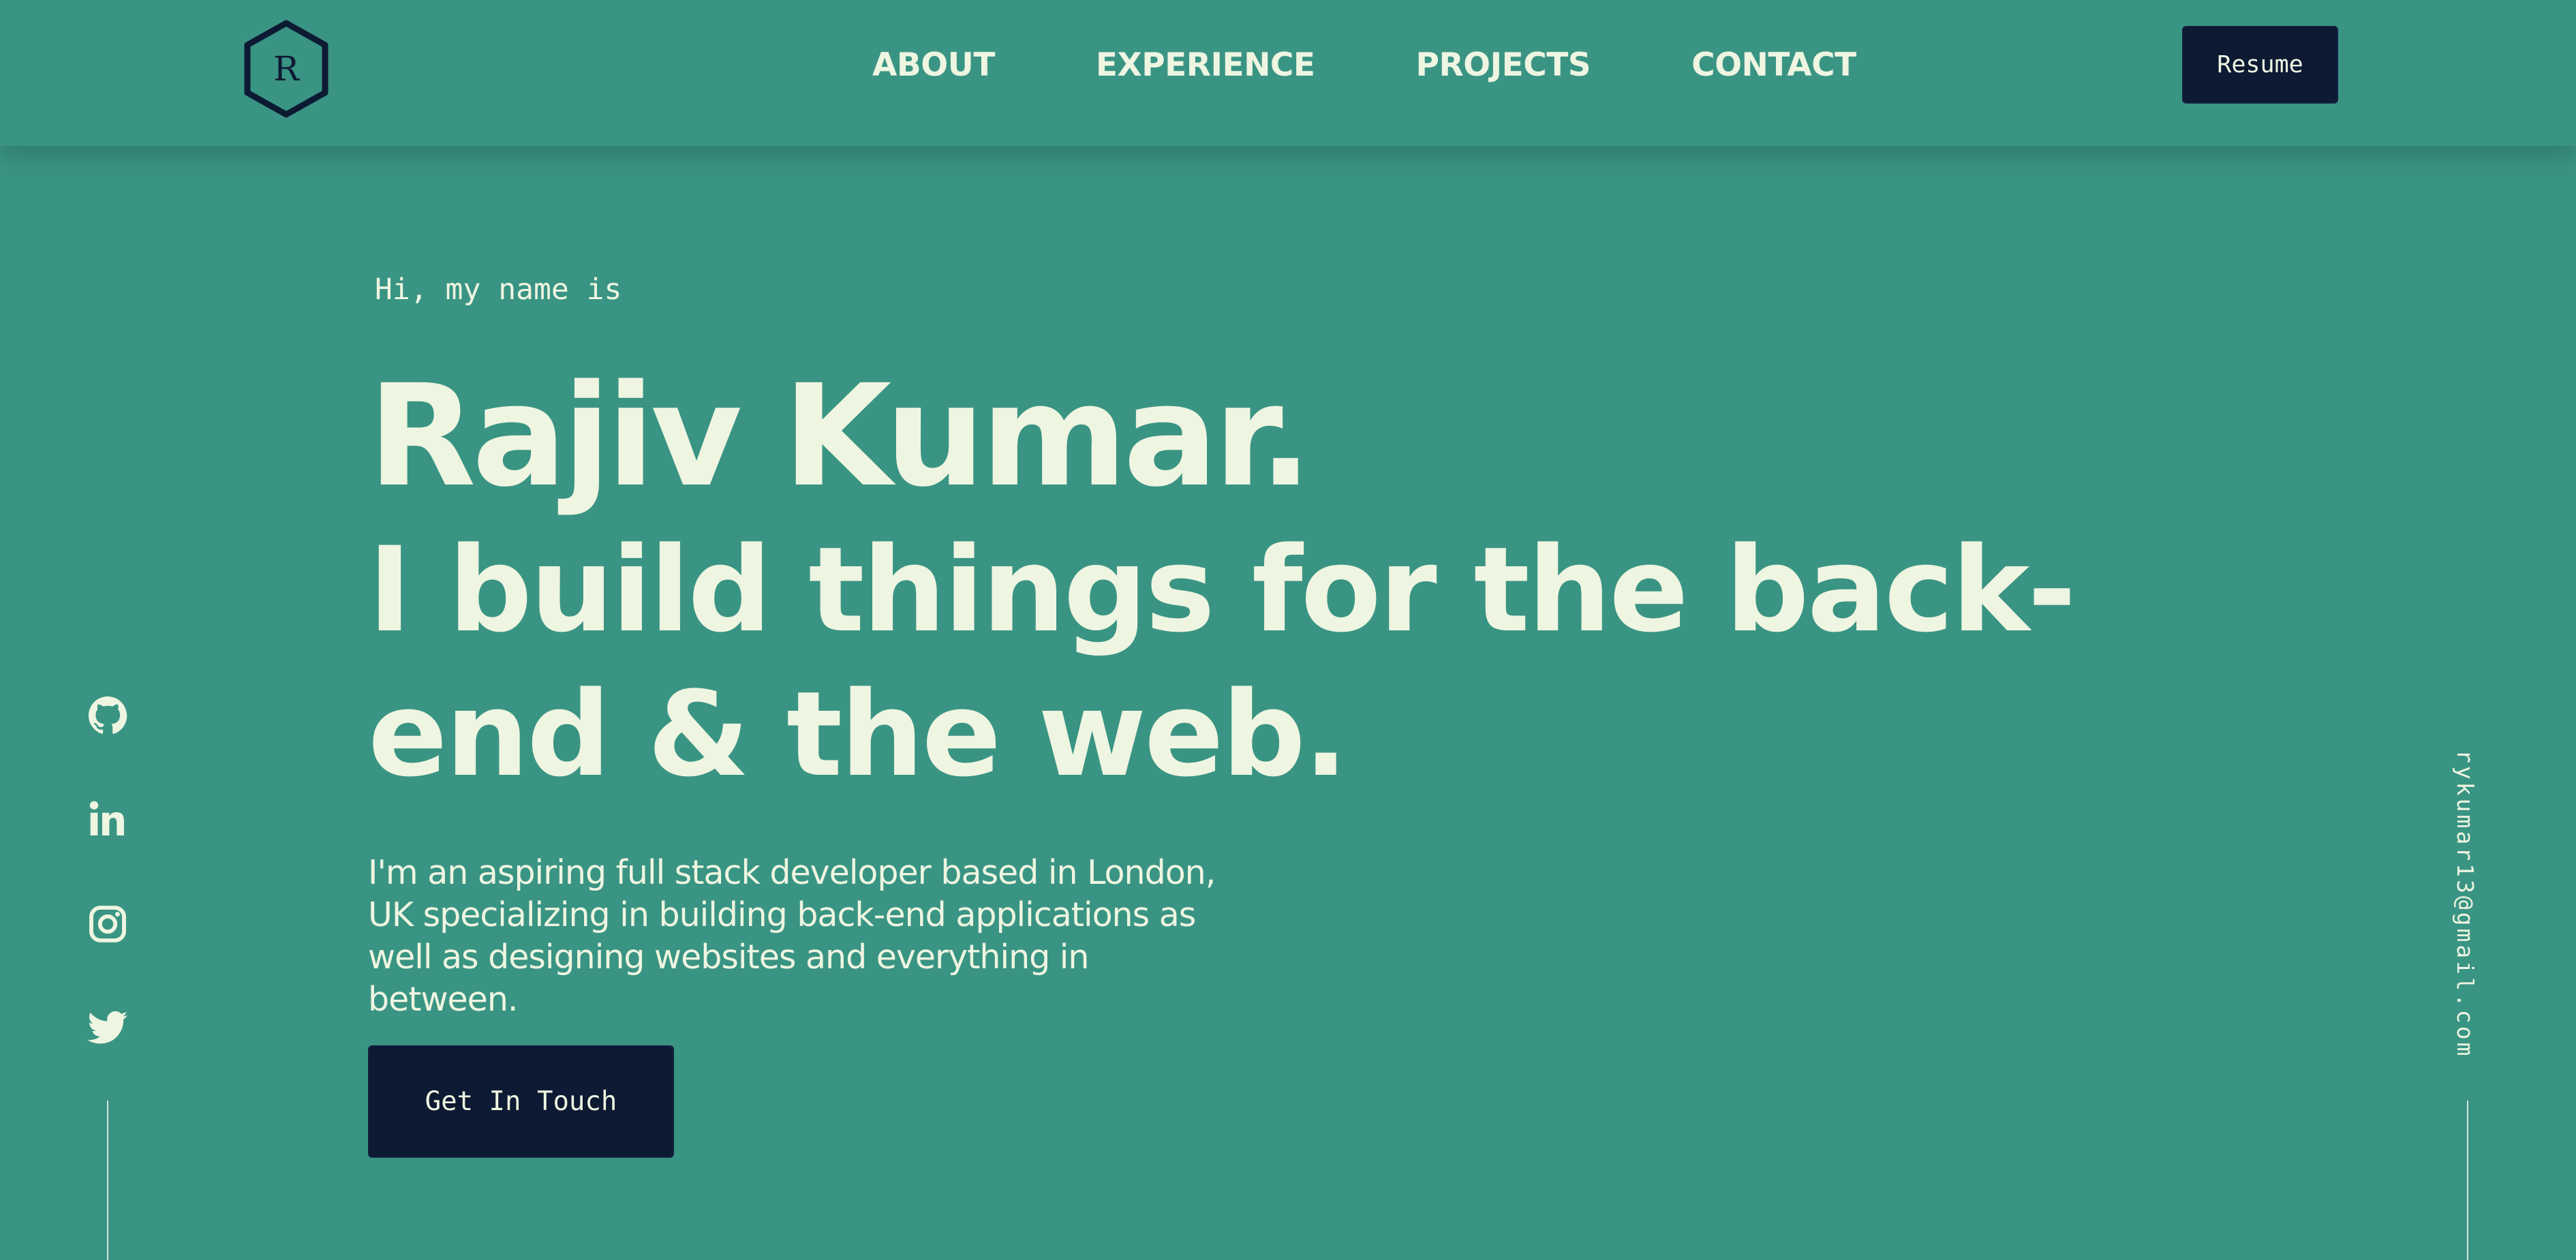 The height and width of the screenshot is (1260, 2576). What do you see at coordinates (1205, 65) in the screenshot?
I see `nav-link-experience: EXPERIENCE` at bounding box center [1205, 65].